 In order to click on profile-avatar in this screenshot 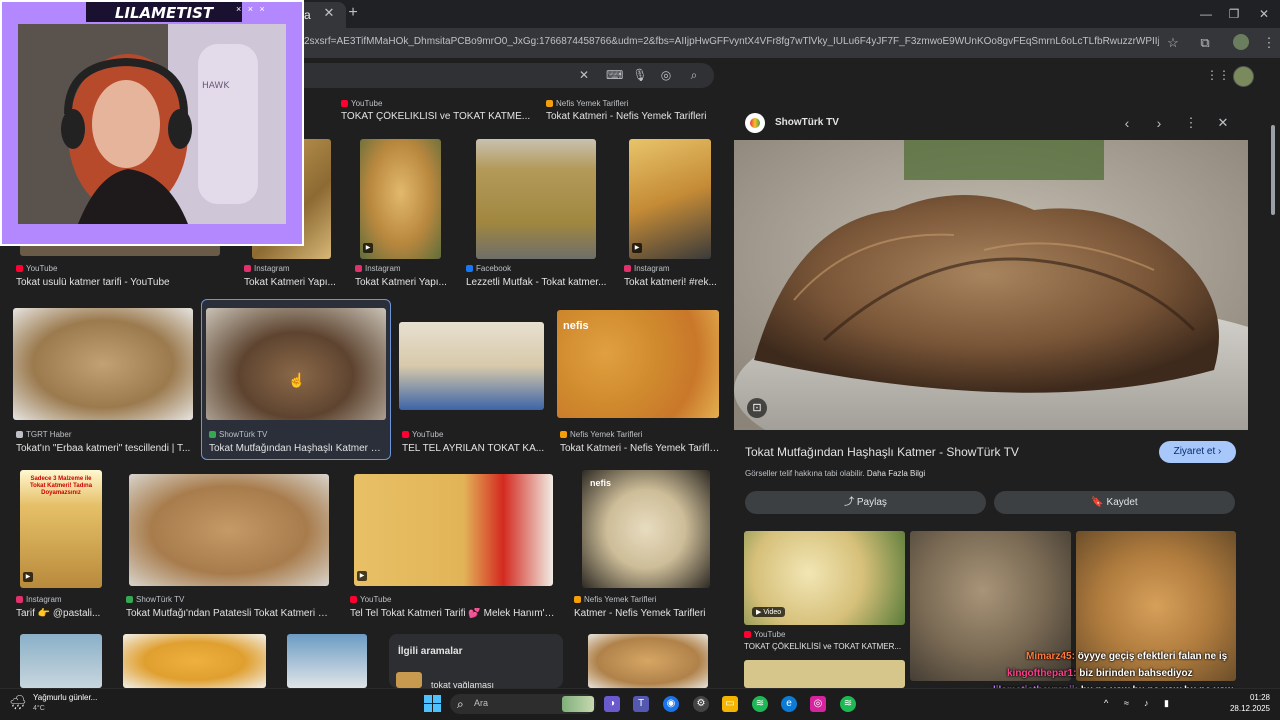, I will do `click(1241, 43)`.